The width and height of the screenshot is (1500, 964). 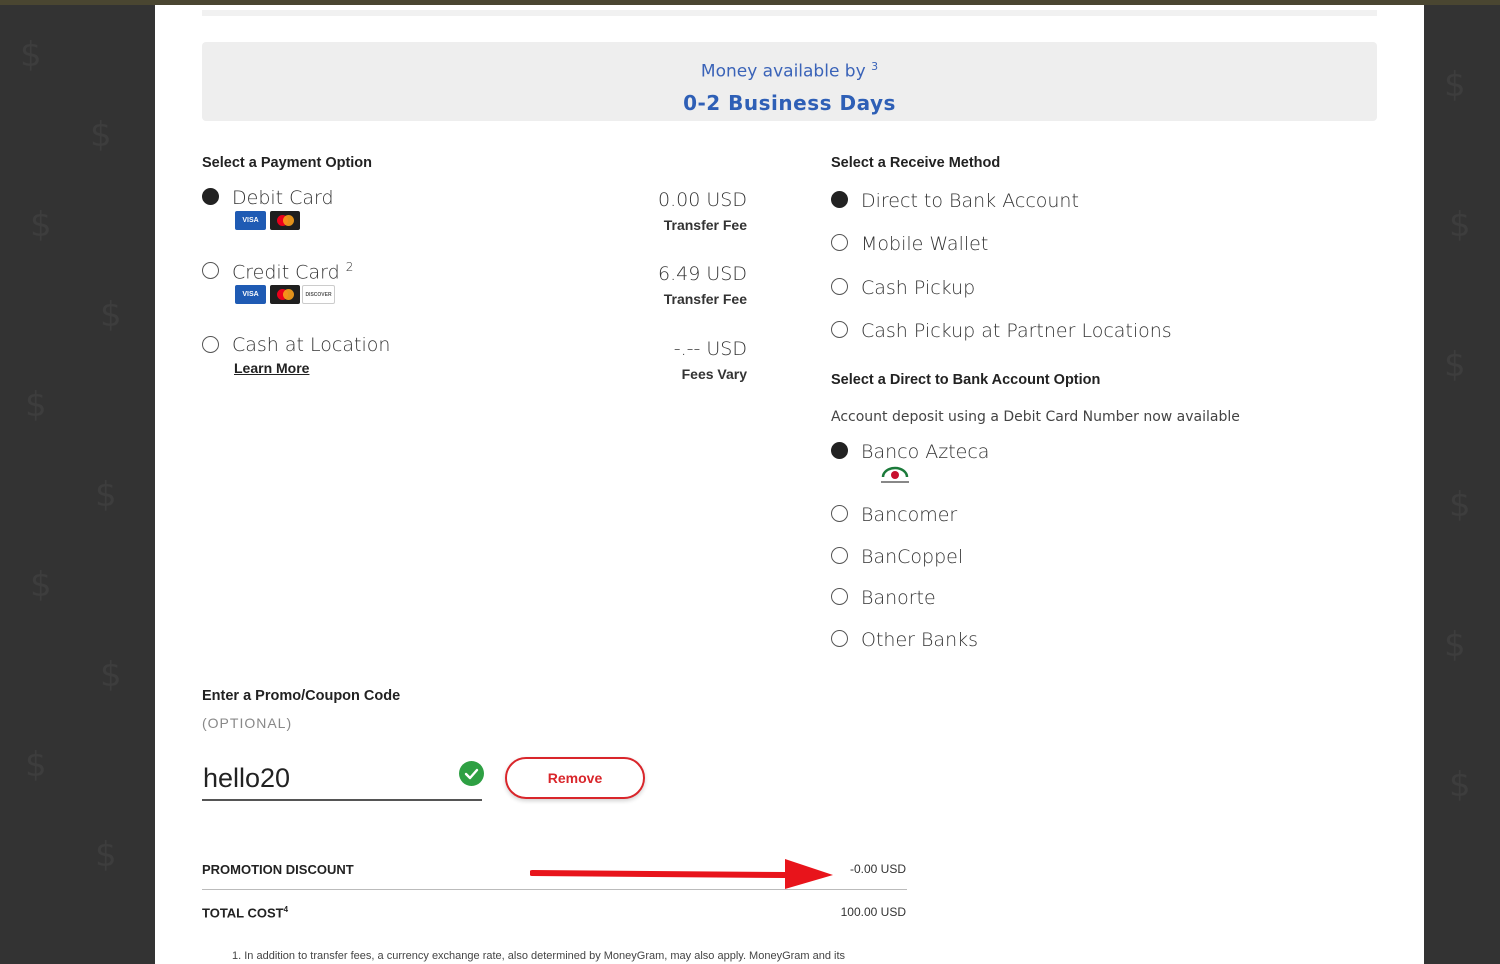 I want to click on radio-debit-card, so click(x=210, y=196).